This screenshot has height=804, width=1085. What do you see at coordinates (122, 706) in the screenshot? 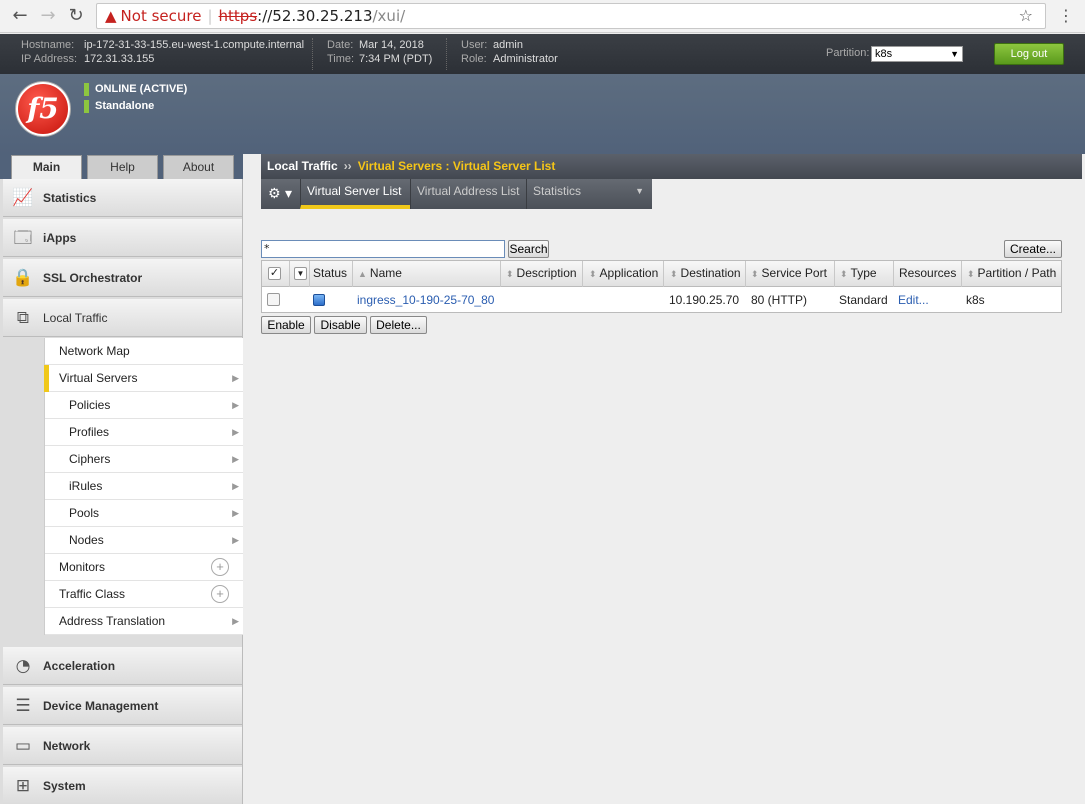
I see `sidebar-section-device-management: ☰ Device Management` at bounding box center [122, 706].